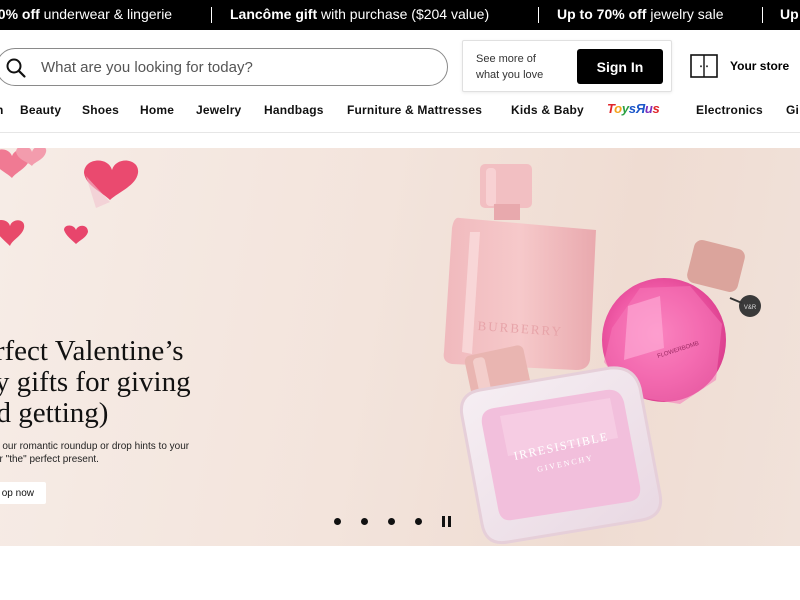 The height and width of the screenshot is (600, 800). Describe the element at coordinates (760, 66) in the screenshot. I see `your-store-label: Your store` at that location.